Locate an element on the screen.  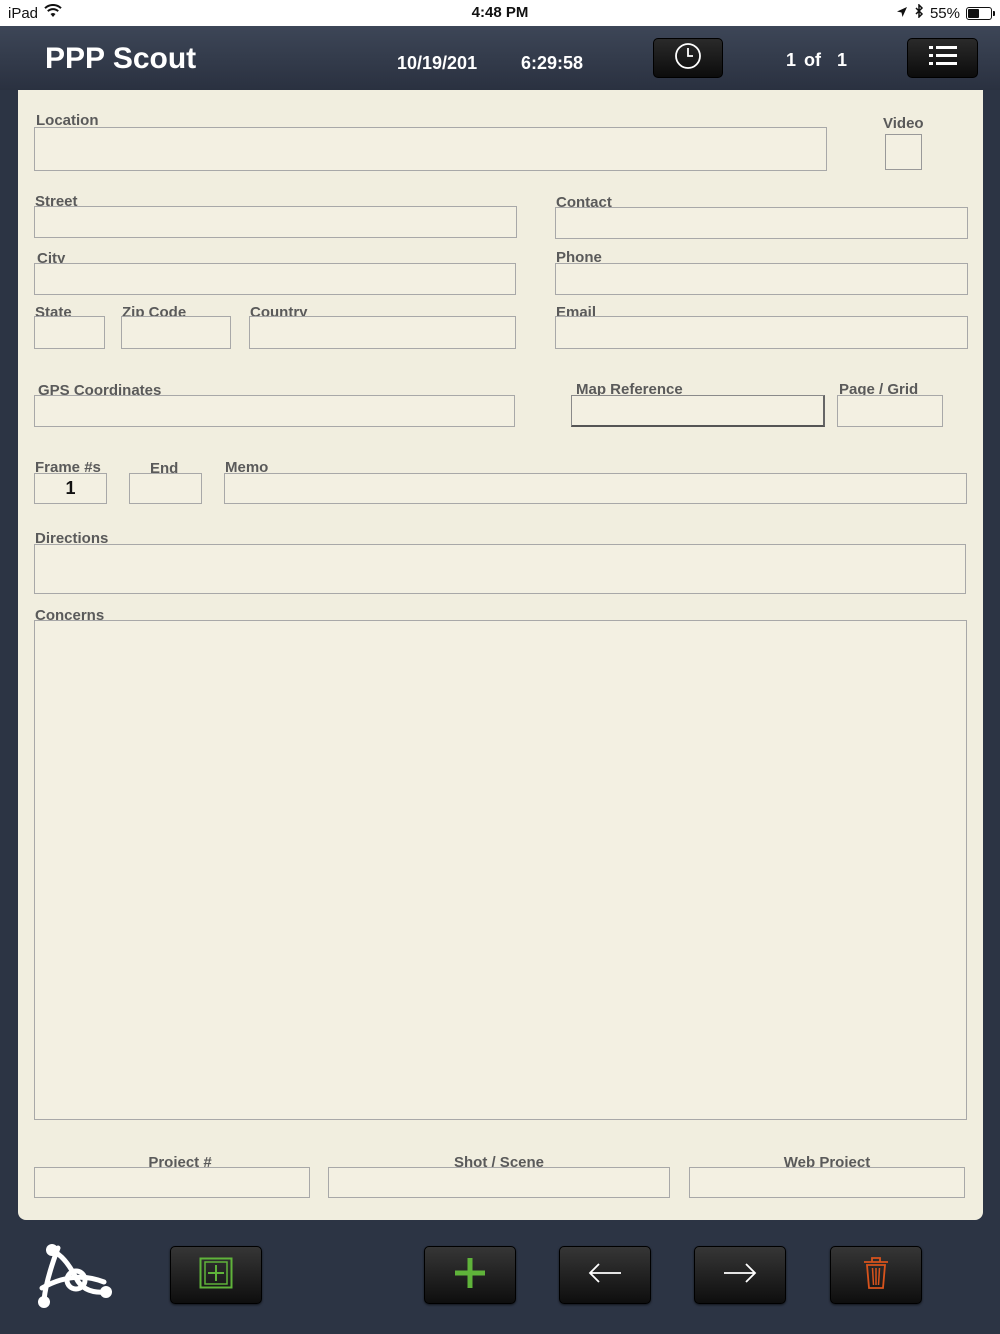
email-field is located at coordinates (761, 332).